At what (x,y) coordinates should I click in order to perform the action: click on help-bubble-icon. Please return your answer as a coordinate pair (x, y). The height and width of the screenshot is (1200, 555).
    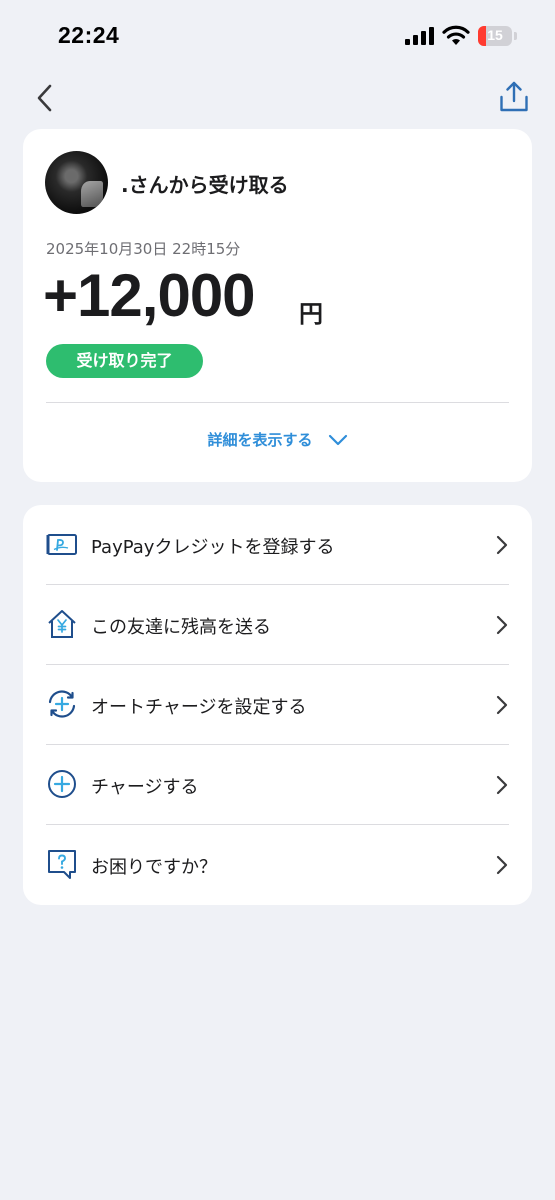
    Looking at the image, I should click on (62, 864).